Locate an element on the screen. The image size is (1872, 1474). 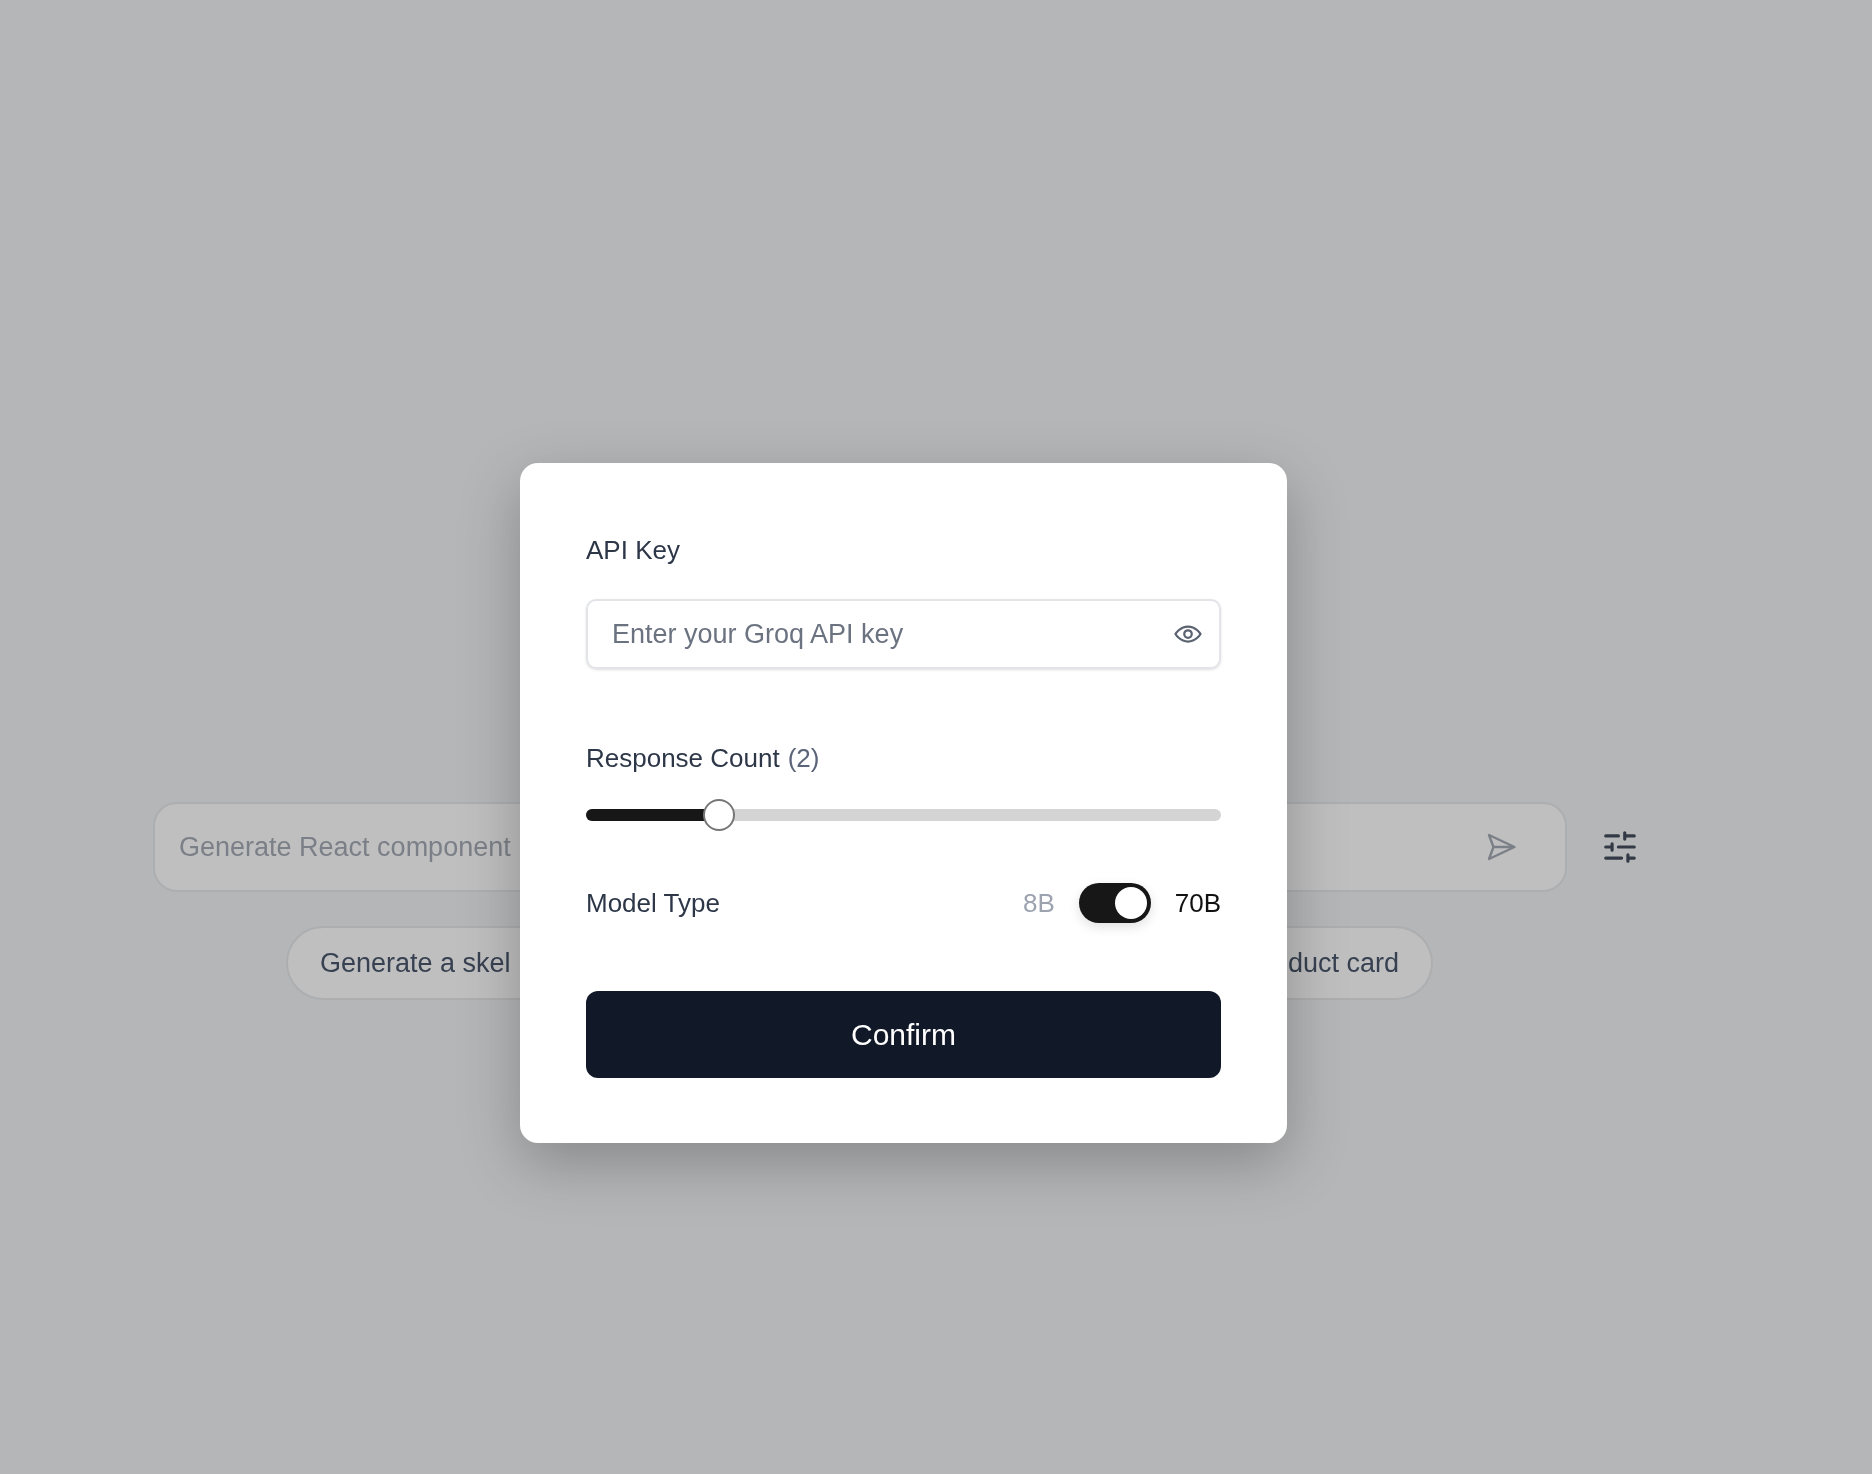
api-key-field: Enter your Groq API key is located at coordinates (903, 634).